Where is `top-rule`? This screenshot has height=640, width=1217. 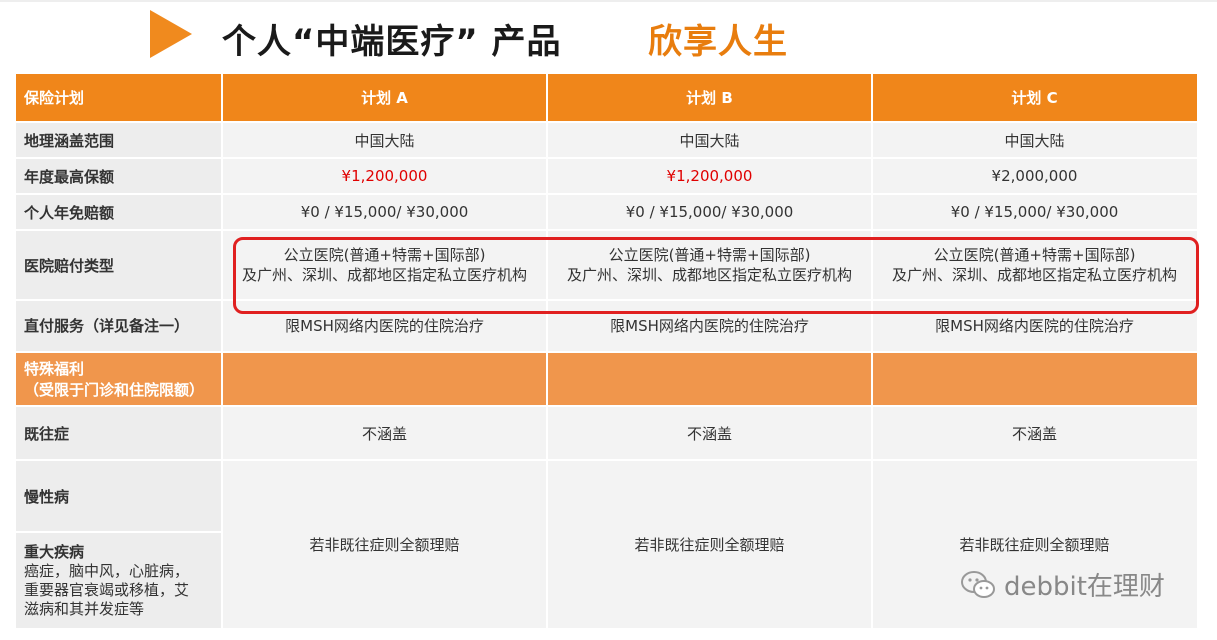 top-rule is located at coordinates (608, 1).